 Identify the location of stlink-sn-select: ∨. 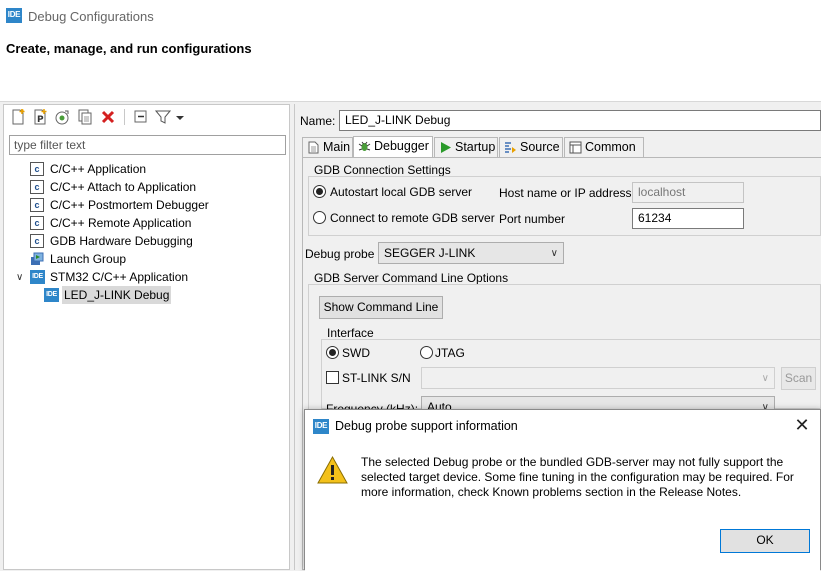
(598, 378).